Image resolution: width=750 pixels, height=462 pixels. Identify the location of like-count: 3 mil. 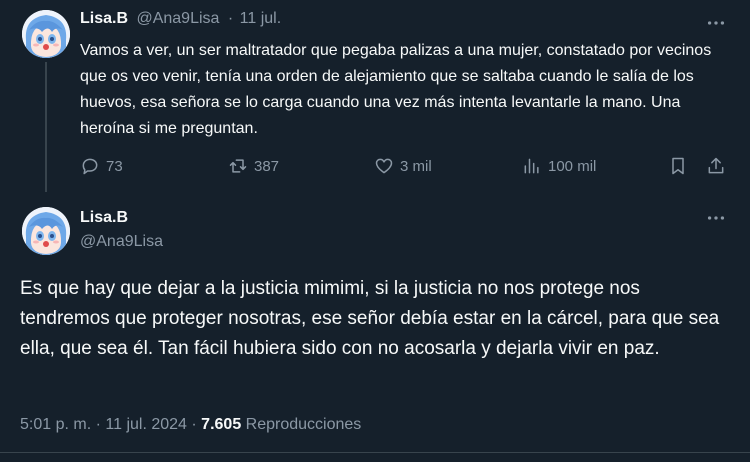
(416, 166).